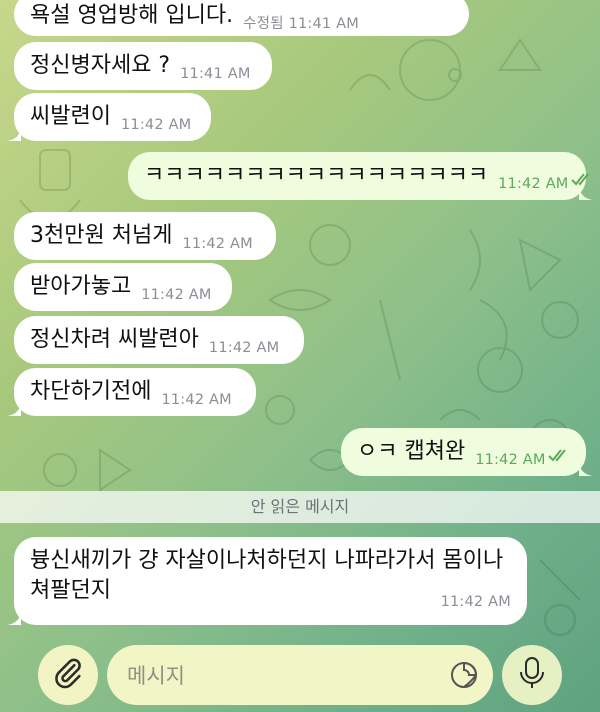 Image resolution: width=600 pixels, height=712 pixels. Describe the element at coordinates (215, 74) in the screenshot. I see `message-meta: 11:41 AM` at that location.